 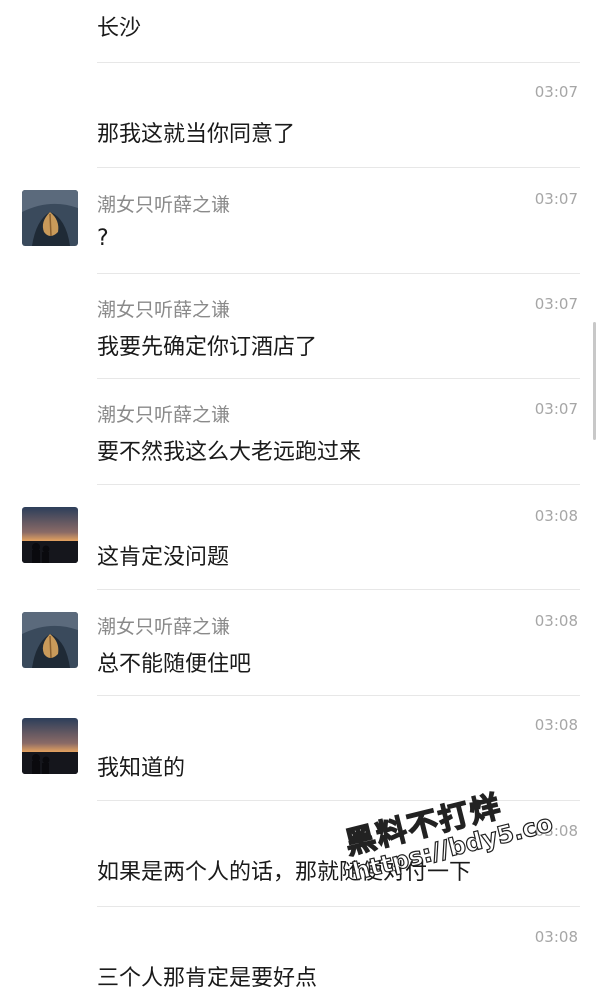 What do you see at coordinates (207, 978) in the screenshot?
I see `message-text: 三个人那肯定是要好点` at bounding box center [207, 978].